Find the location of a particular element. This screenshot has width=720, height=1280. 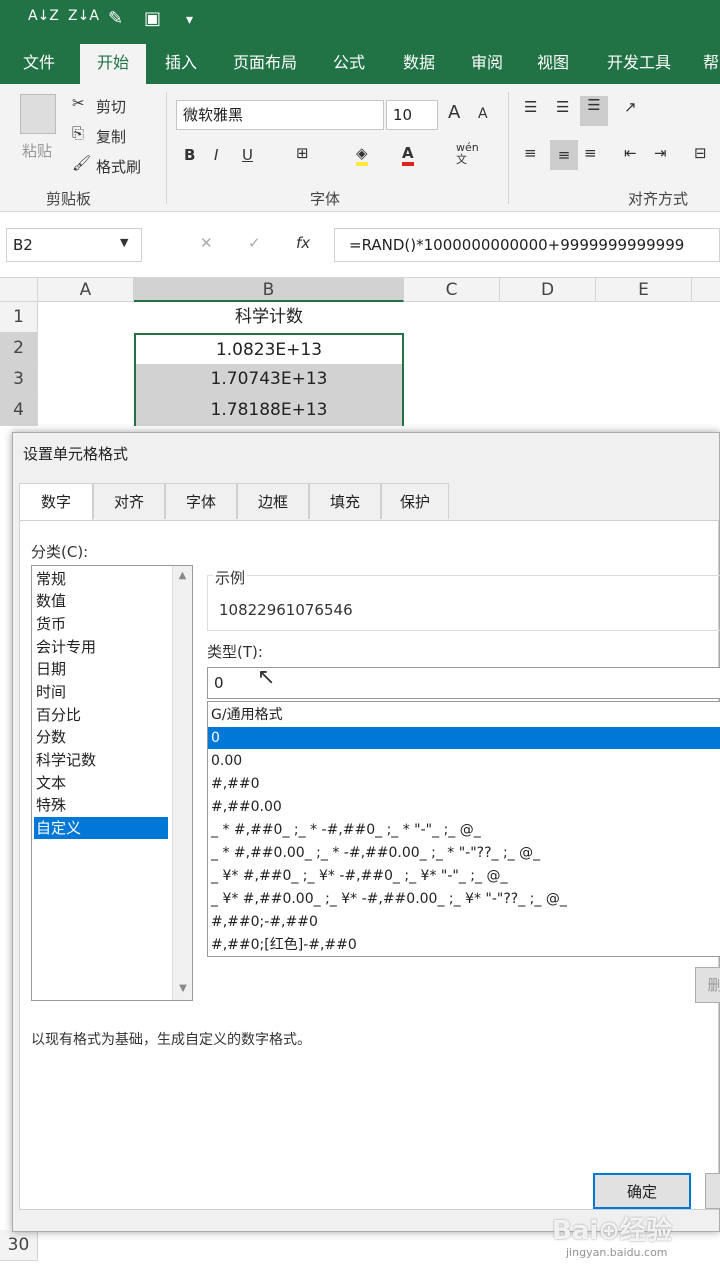

merge-icon: ⊟ is located at coordinates (700, 153).